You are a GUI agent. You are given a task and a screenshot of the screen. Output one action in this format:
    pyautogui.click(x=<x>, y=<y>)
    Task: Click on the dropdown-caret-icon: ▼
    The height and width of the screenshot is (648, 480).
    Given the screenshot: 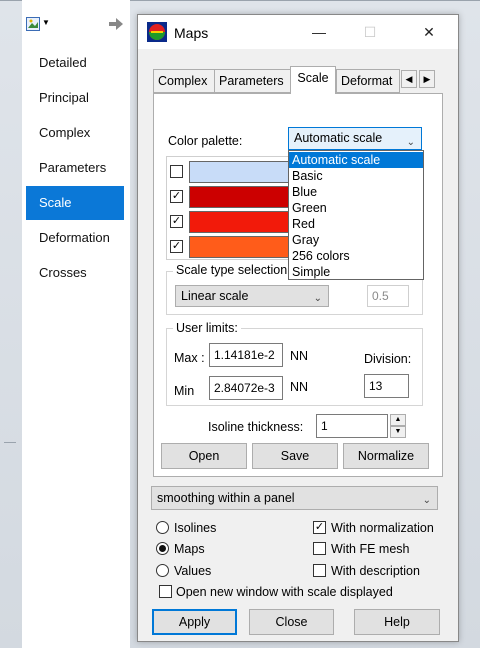 What is the action you would take?
    pyautogui.click(x=46, y=22)
    